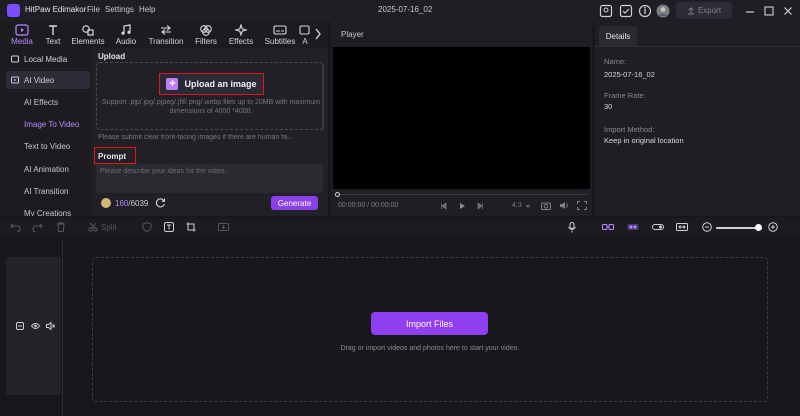 The height and width of the screenshot is (416, 800). What do you see at coordinates (15, 227) in the screenshot?
I see `undo-icon` at bounding box center [15, 227].